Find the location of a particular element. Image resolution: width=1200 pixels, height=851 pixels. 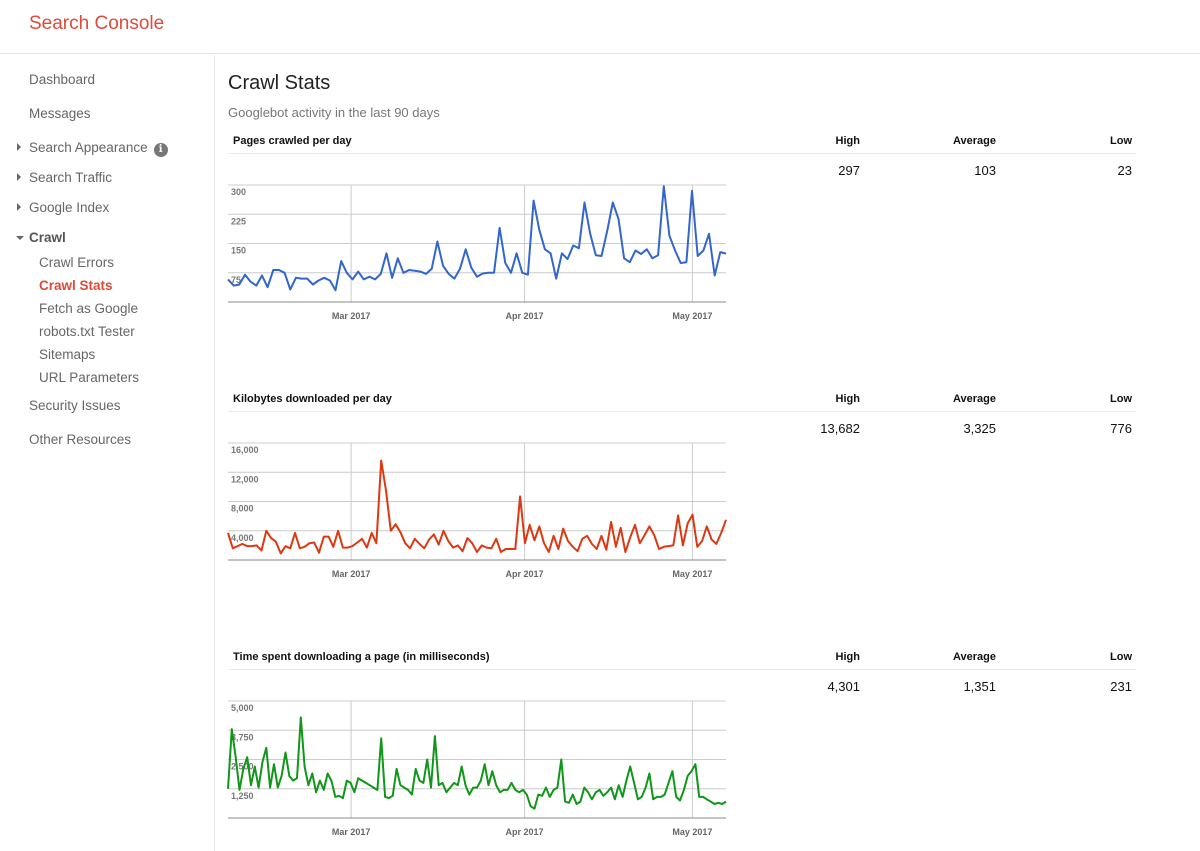

sidebar-item-label: Messages is located at coordinates (60, 113).